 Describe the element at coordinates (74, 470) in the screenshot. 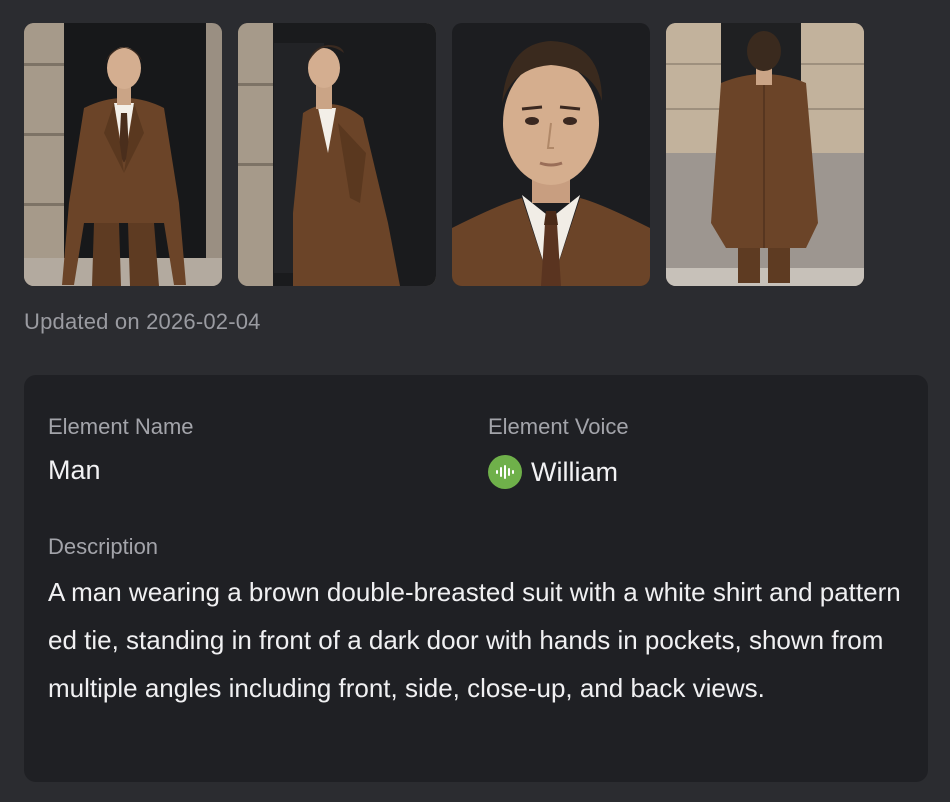

I see `element-name-value: Man` at that location.